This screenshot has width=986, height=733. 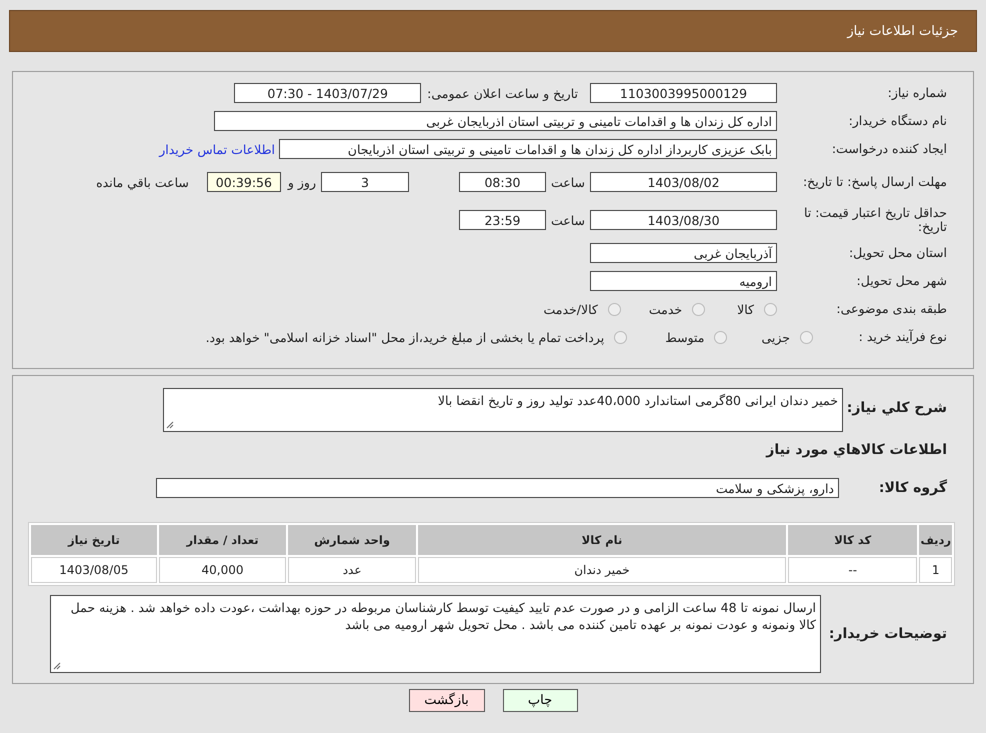 I want to click on print-button: چاپ, so click(x=540, y=700).